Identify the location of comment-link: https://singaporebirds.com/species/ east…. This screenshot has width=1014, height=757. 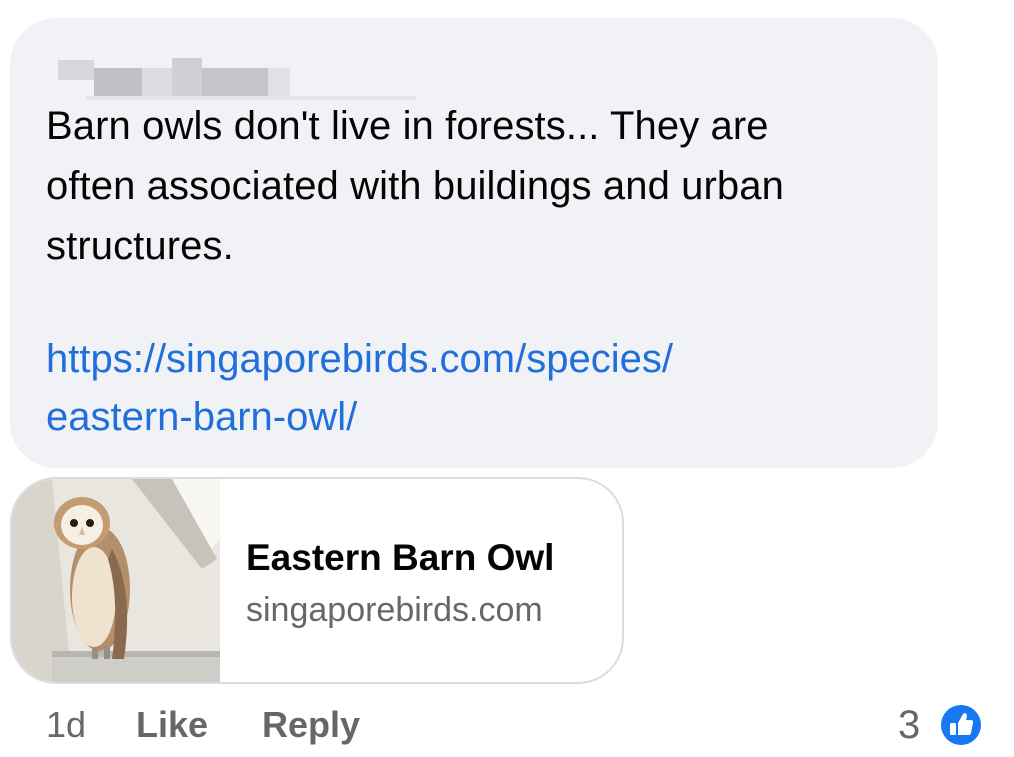
(486, 388).